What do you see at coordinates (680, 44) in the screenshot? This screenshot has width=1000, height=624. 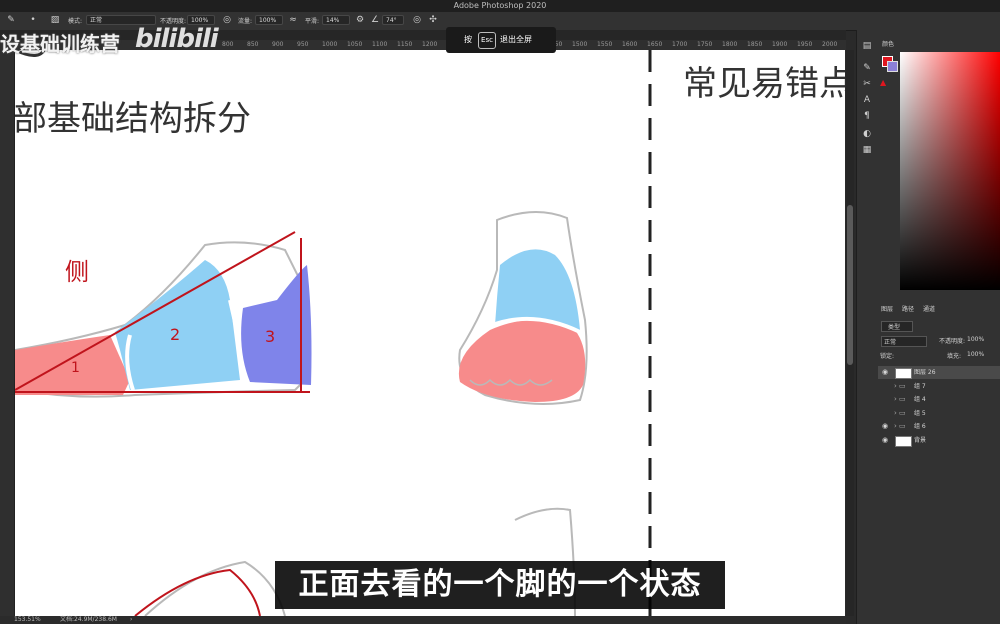 I see `ruler-tick: 1700` at bounding box center [680, 44].